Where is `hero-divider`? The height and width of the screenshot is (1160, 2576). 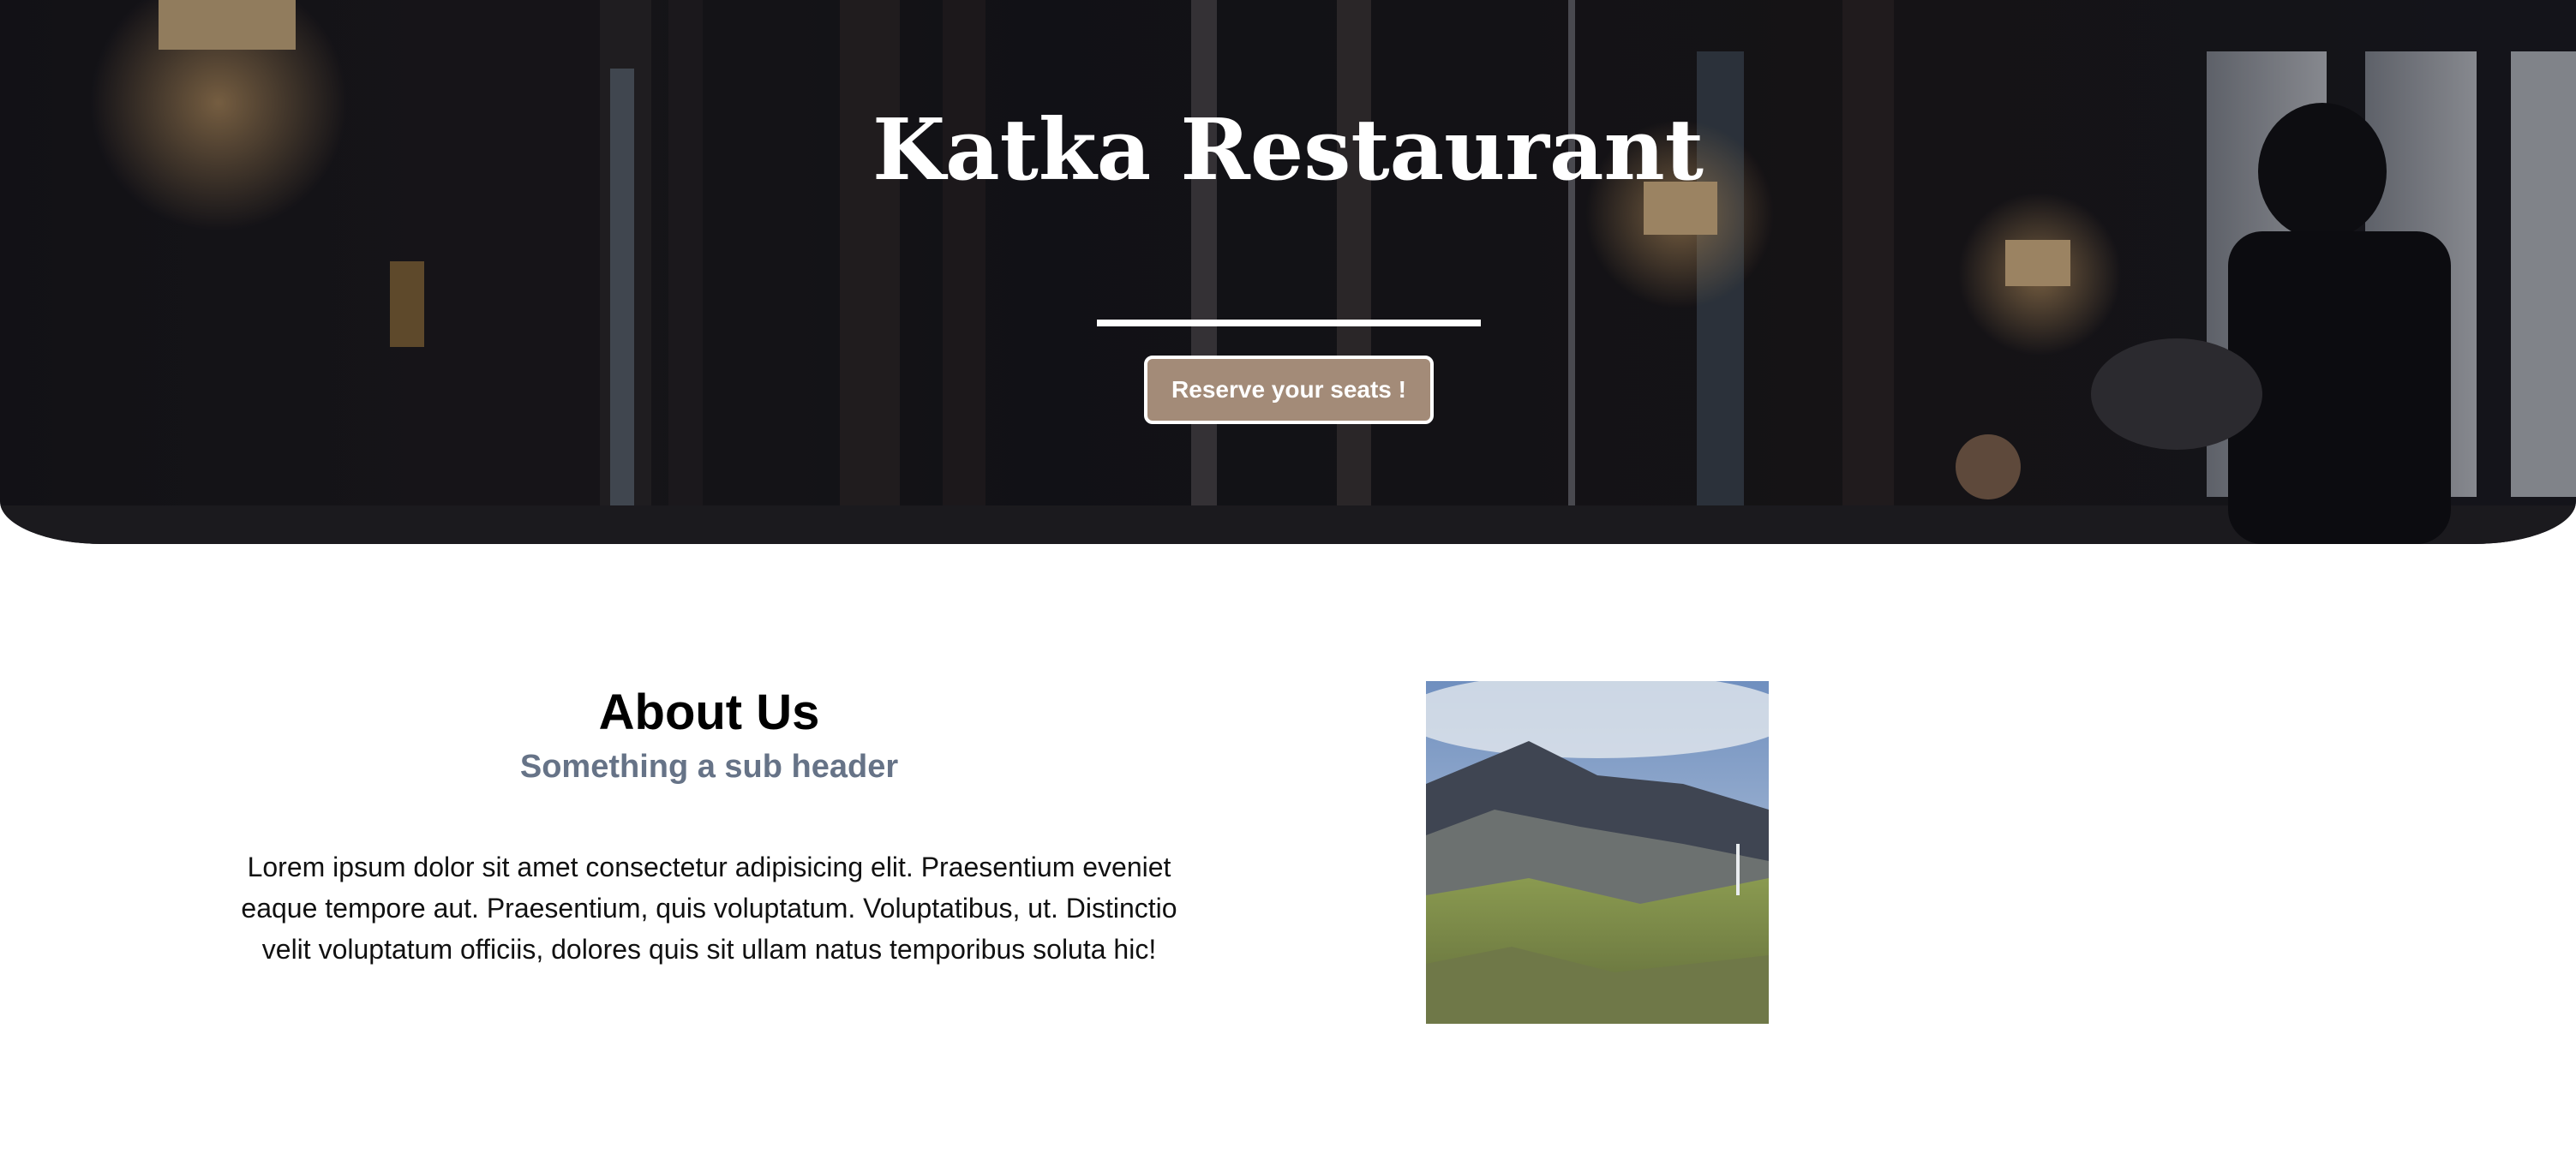
hero-divider is located at coordinates (1289, 323).